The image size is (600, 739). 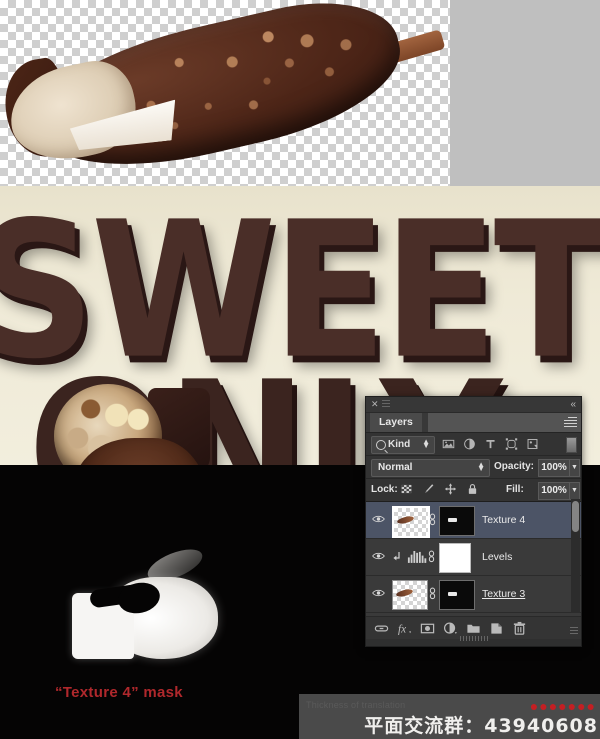 What do you see at coordinates (573, 404) in the screenshot?
I see `collapse-panel-icon: «` at bounding box center [573, 404].